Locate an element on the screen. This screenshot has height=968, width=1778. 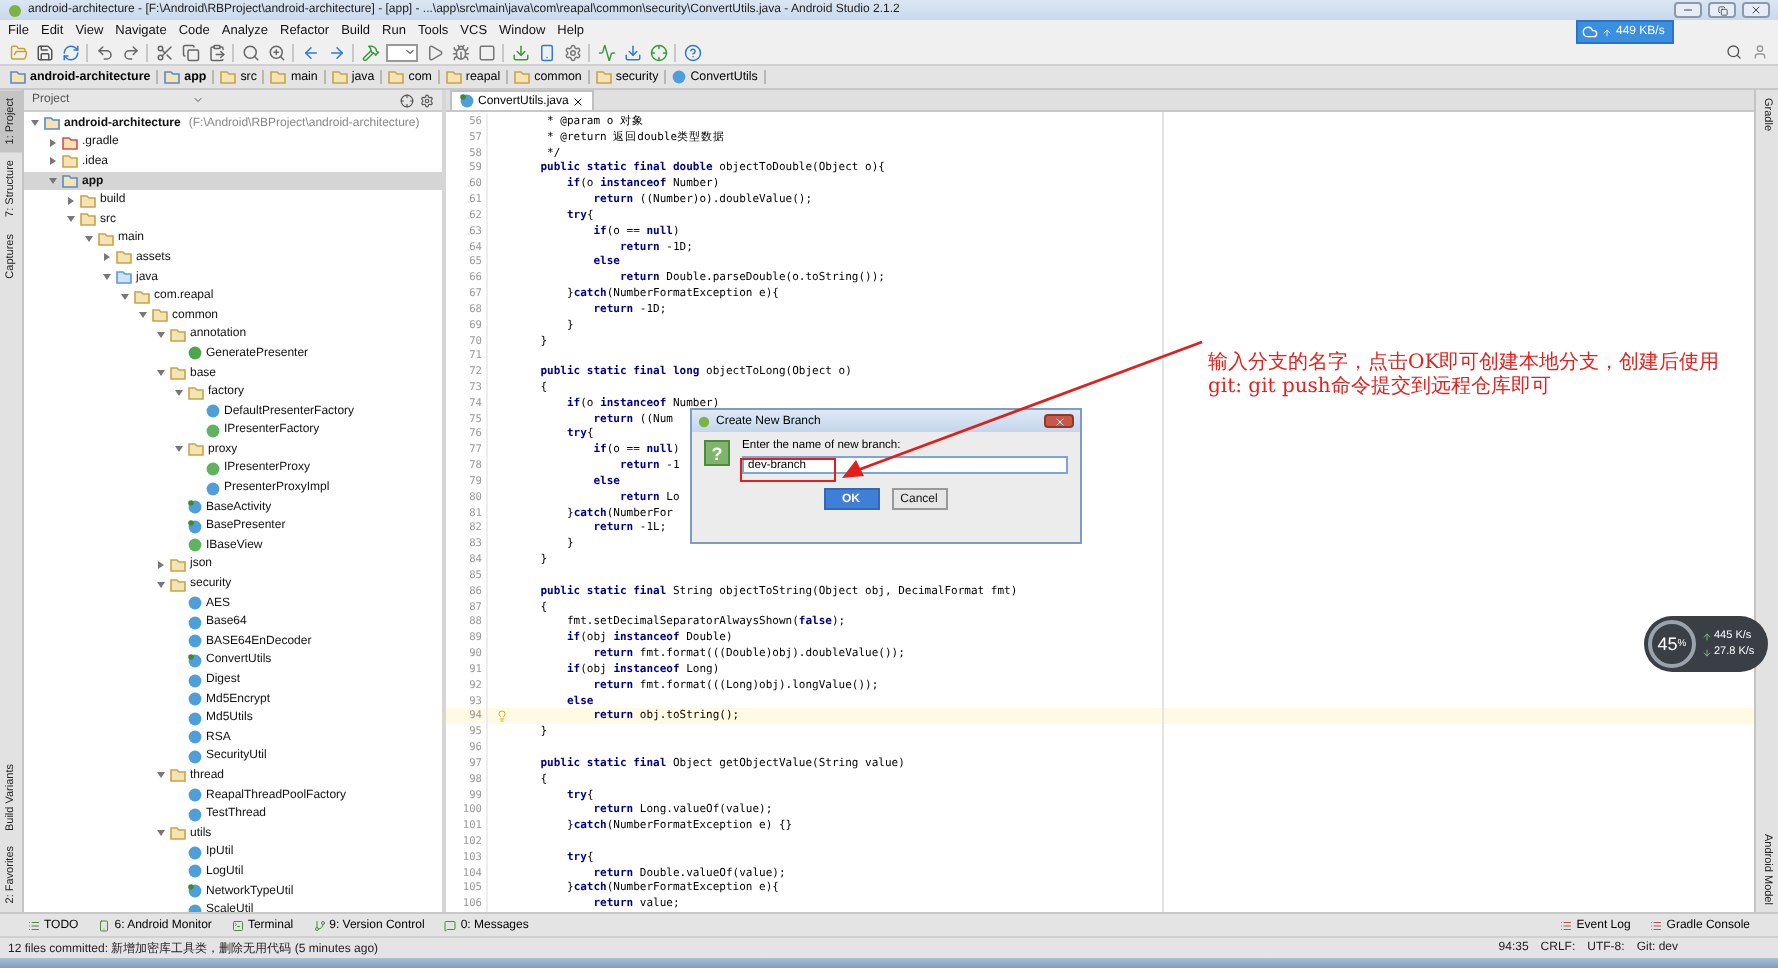
locate-icon is located at coordinates (407, 100).